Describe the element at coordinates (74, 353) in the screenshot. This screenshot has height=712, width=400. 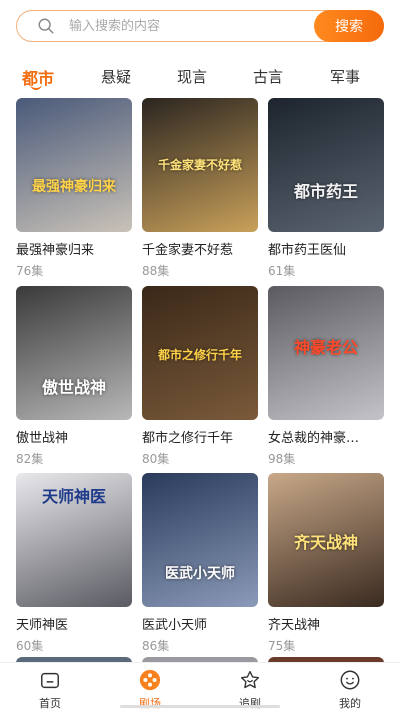
I see `drama-poster: 傲世战神` at that location.